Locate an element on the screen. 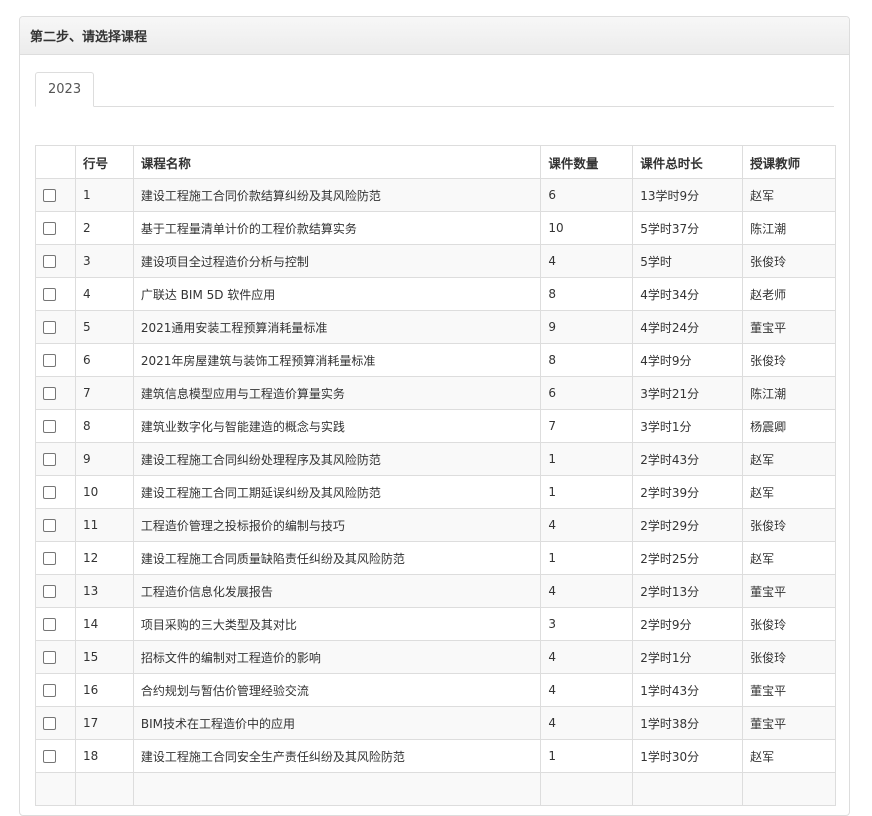  total-duration-cell: 2学时29分 is located at coordinates (688, 525).